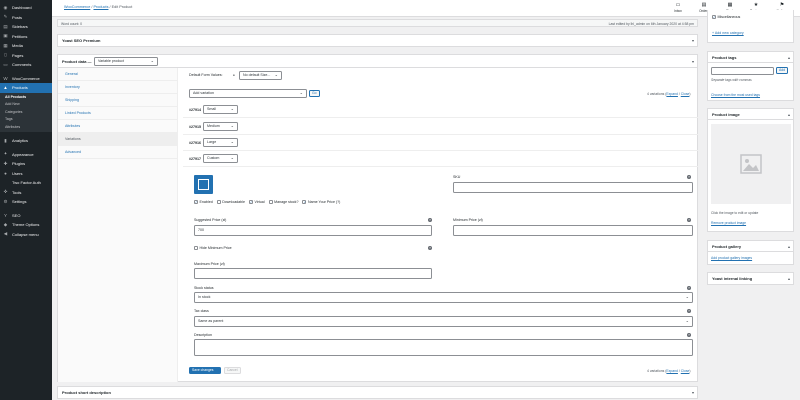  I want to click on close-link-bottom: Close, so click(685, 371).